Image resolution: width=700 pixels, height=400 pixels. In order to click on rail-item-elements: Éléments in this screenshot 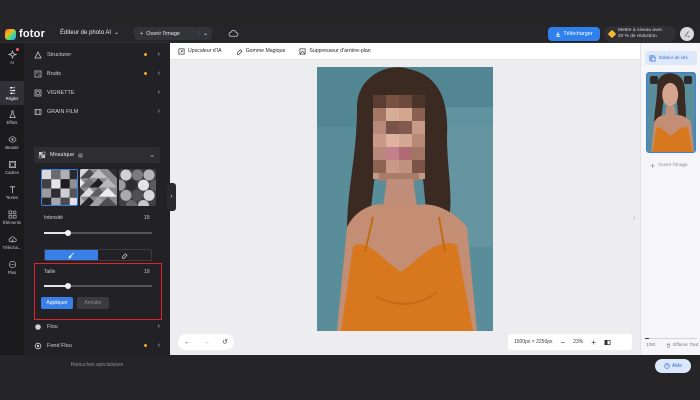, I will do `click(12, 217)`.